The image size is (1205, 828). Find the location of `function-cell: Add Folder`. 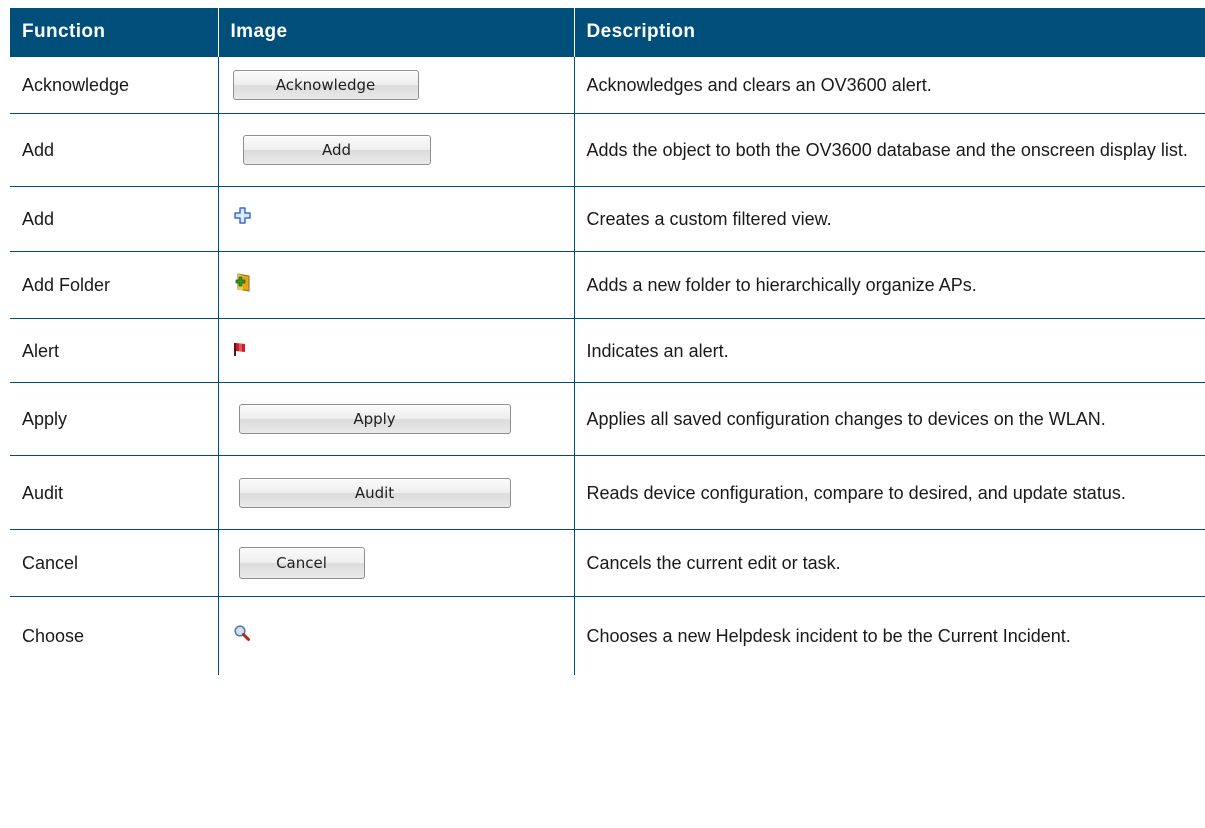

function-cell: Add Folder is located at coordinates (114, 285).